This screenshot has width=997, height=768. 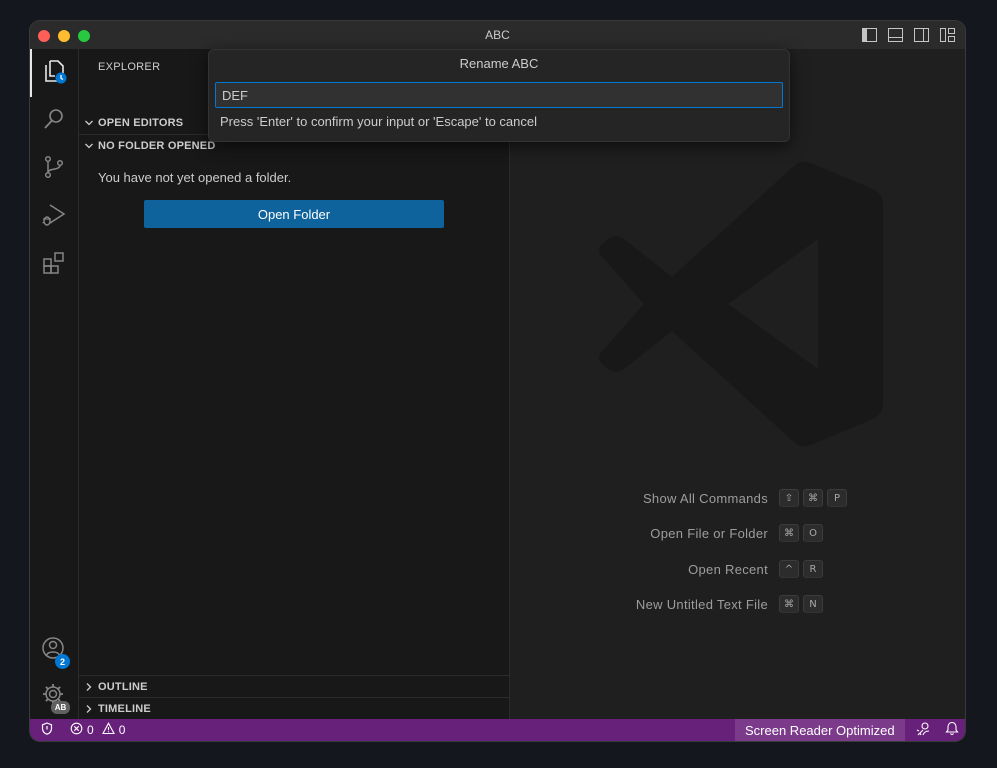 I want to click on vscode-logo-watermark-icon, so click(x=740, y=306).